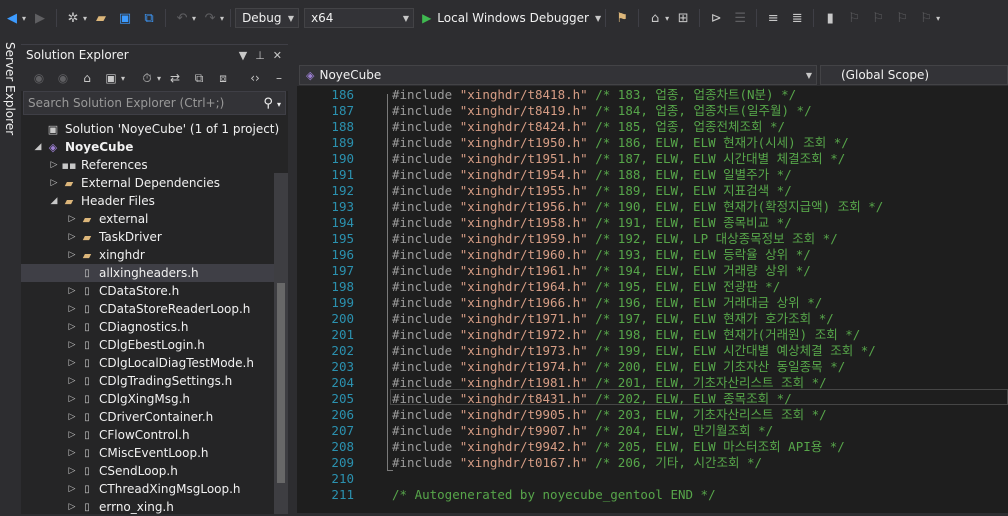 The width and height of the screenshot is (1008, 516). What do you see at coordinates (125, 18) in the screenshot?
I see `save-icon: ▣` at bounding box center [125, 18].